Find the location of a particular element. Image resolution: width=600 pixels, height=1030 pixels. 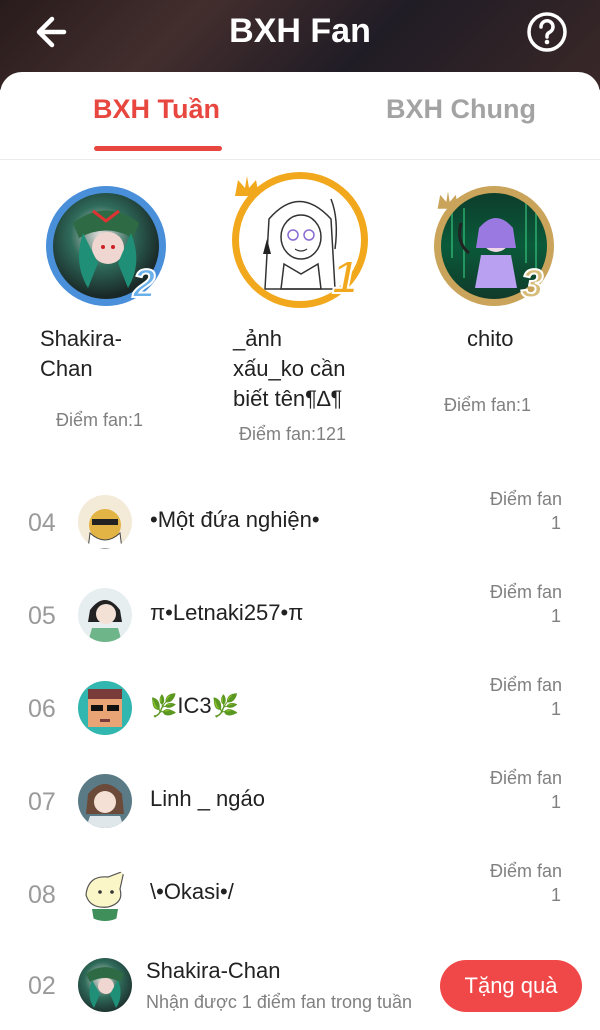

rank-number: 06 is located at coordinates (42, 709).